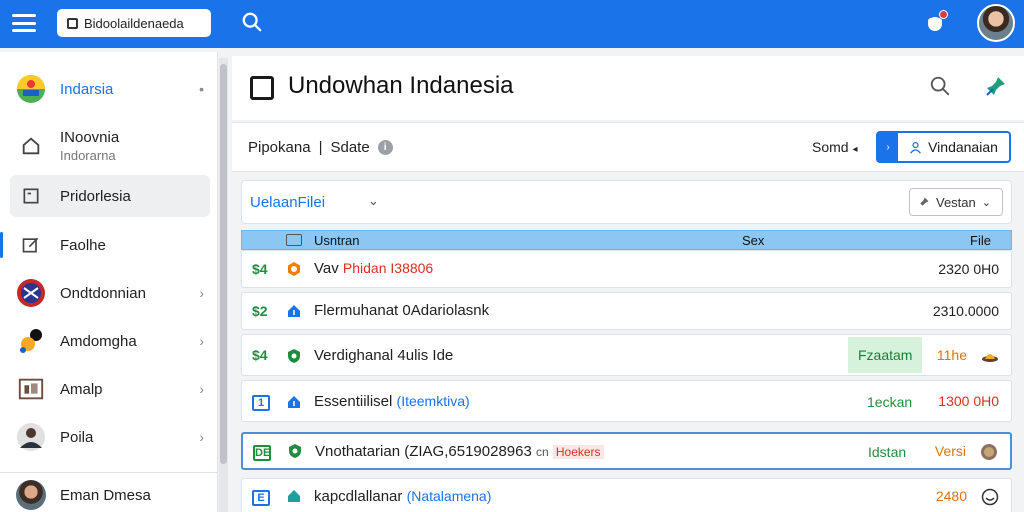 The height and width of the screenshot is (512, 1024). Describe the element at coordinates (887, 452) in the screenshot. I see `row-status: Idstan` at that location.